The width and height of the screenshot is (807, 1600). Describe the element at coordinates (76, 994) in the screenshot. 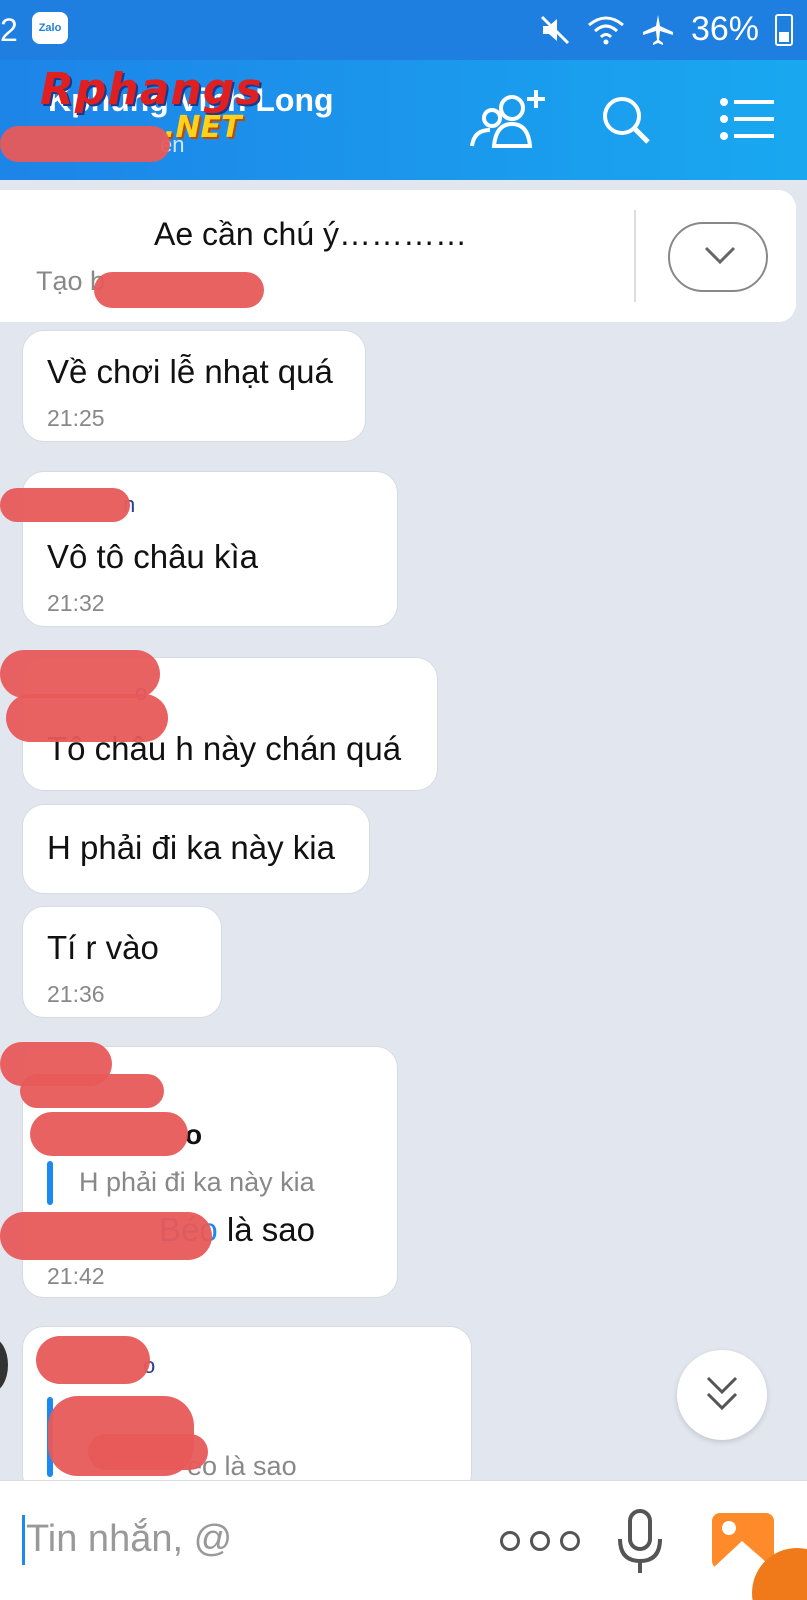

I see `message-time: 21:36` at that location.